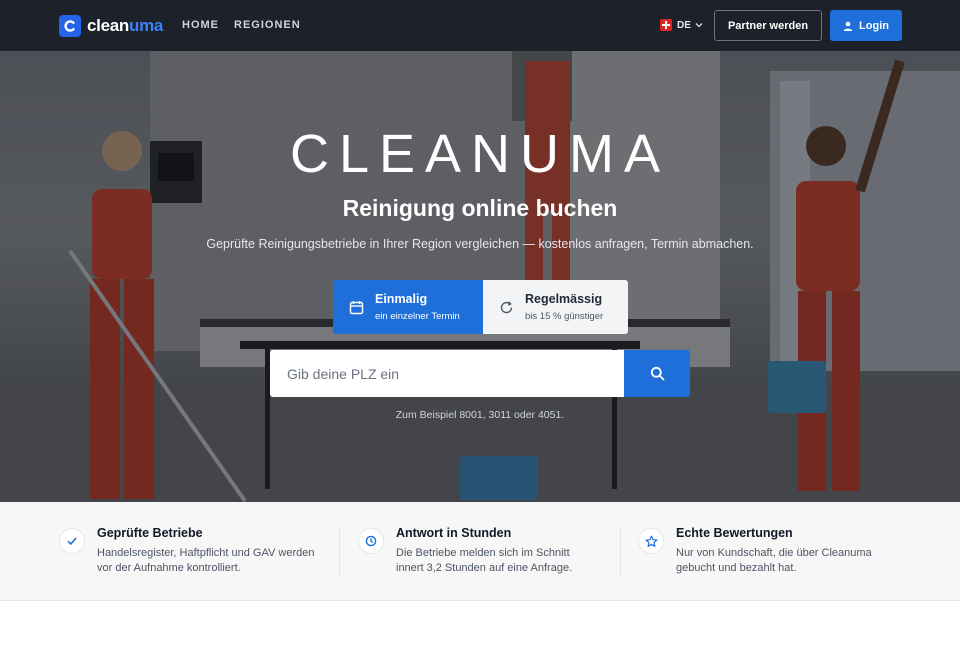  Describe the element at coordinates (774, 553) in the screenshot. I see `feature-description-line: Nur von Kundschaft, die über Cleanuma` at that location.